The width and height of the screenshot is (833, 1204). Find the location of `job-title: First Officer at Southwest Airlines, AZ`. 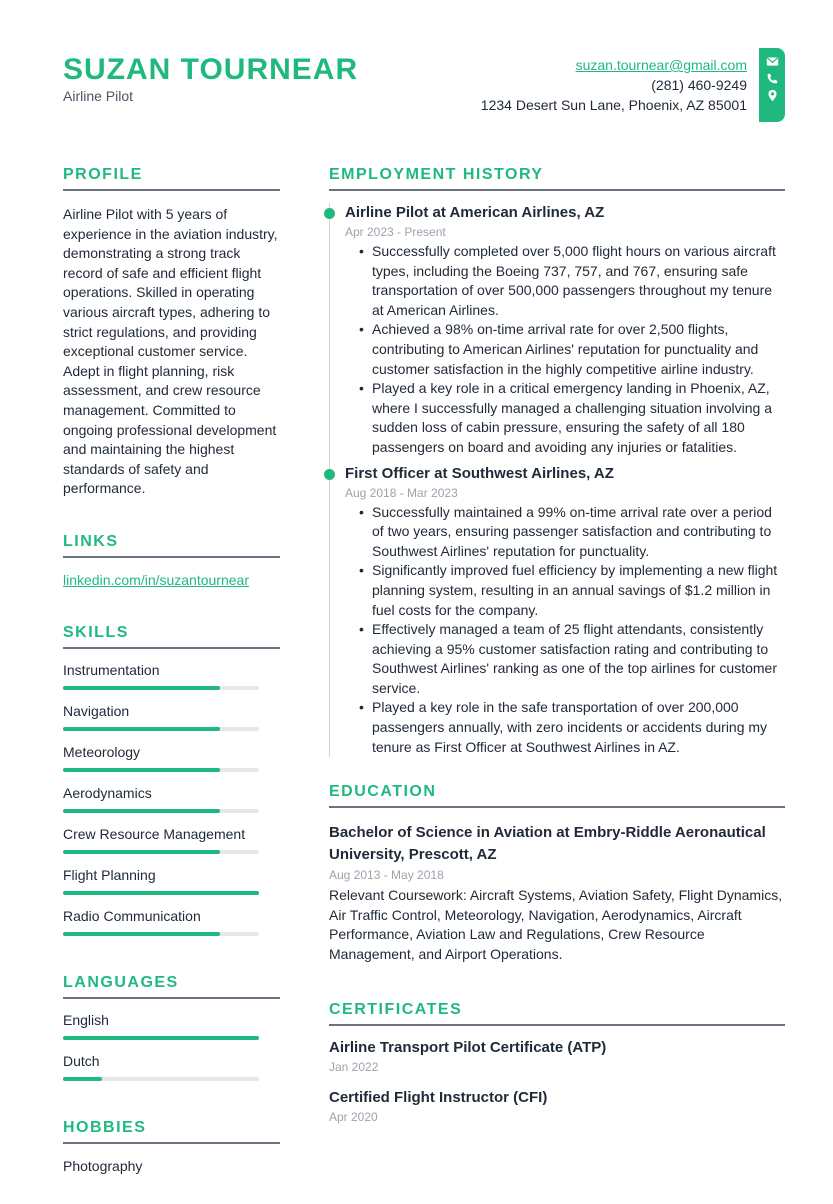

job-title: First Officer at Southwest Airlines, AZ is located at coordinates (479, 473).